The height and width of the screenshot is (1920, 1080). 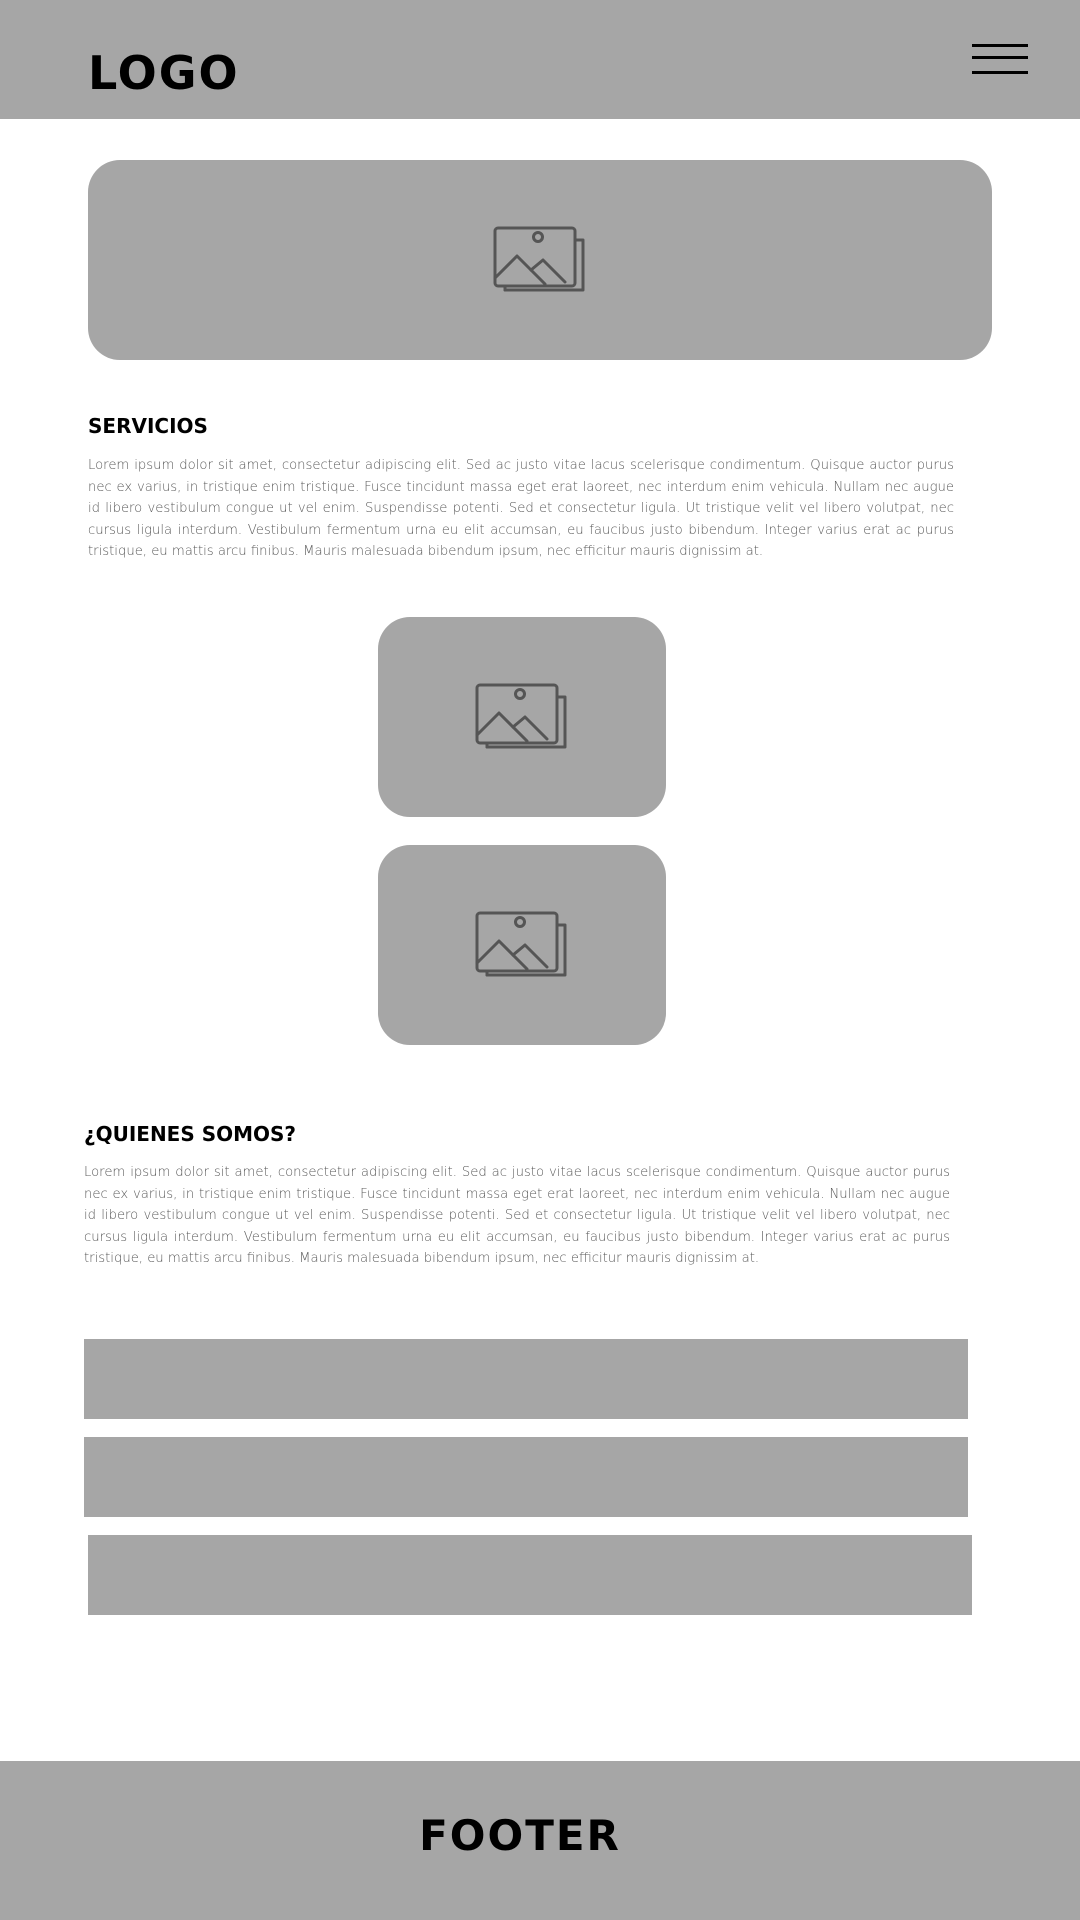 What do you see at coordinates (148, 426) in the screenshot?
I see `servicios-title: SERVICIOS` at bounding box center [148, 426].